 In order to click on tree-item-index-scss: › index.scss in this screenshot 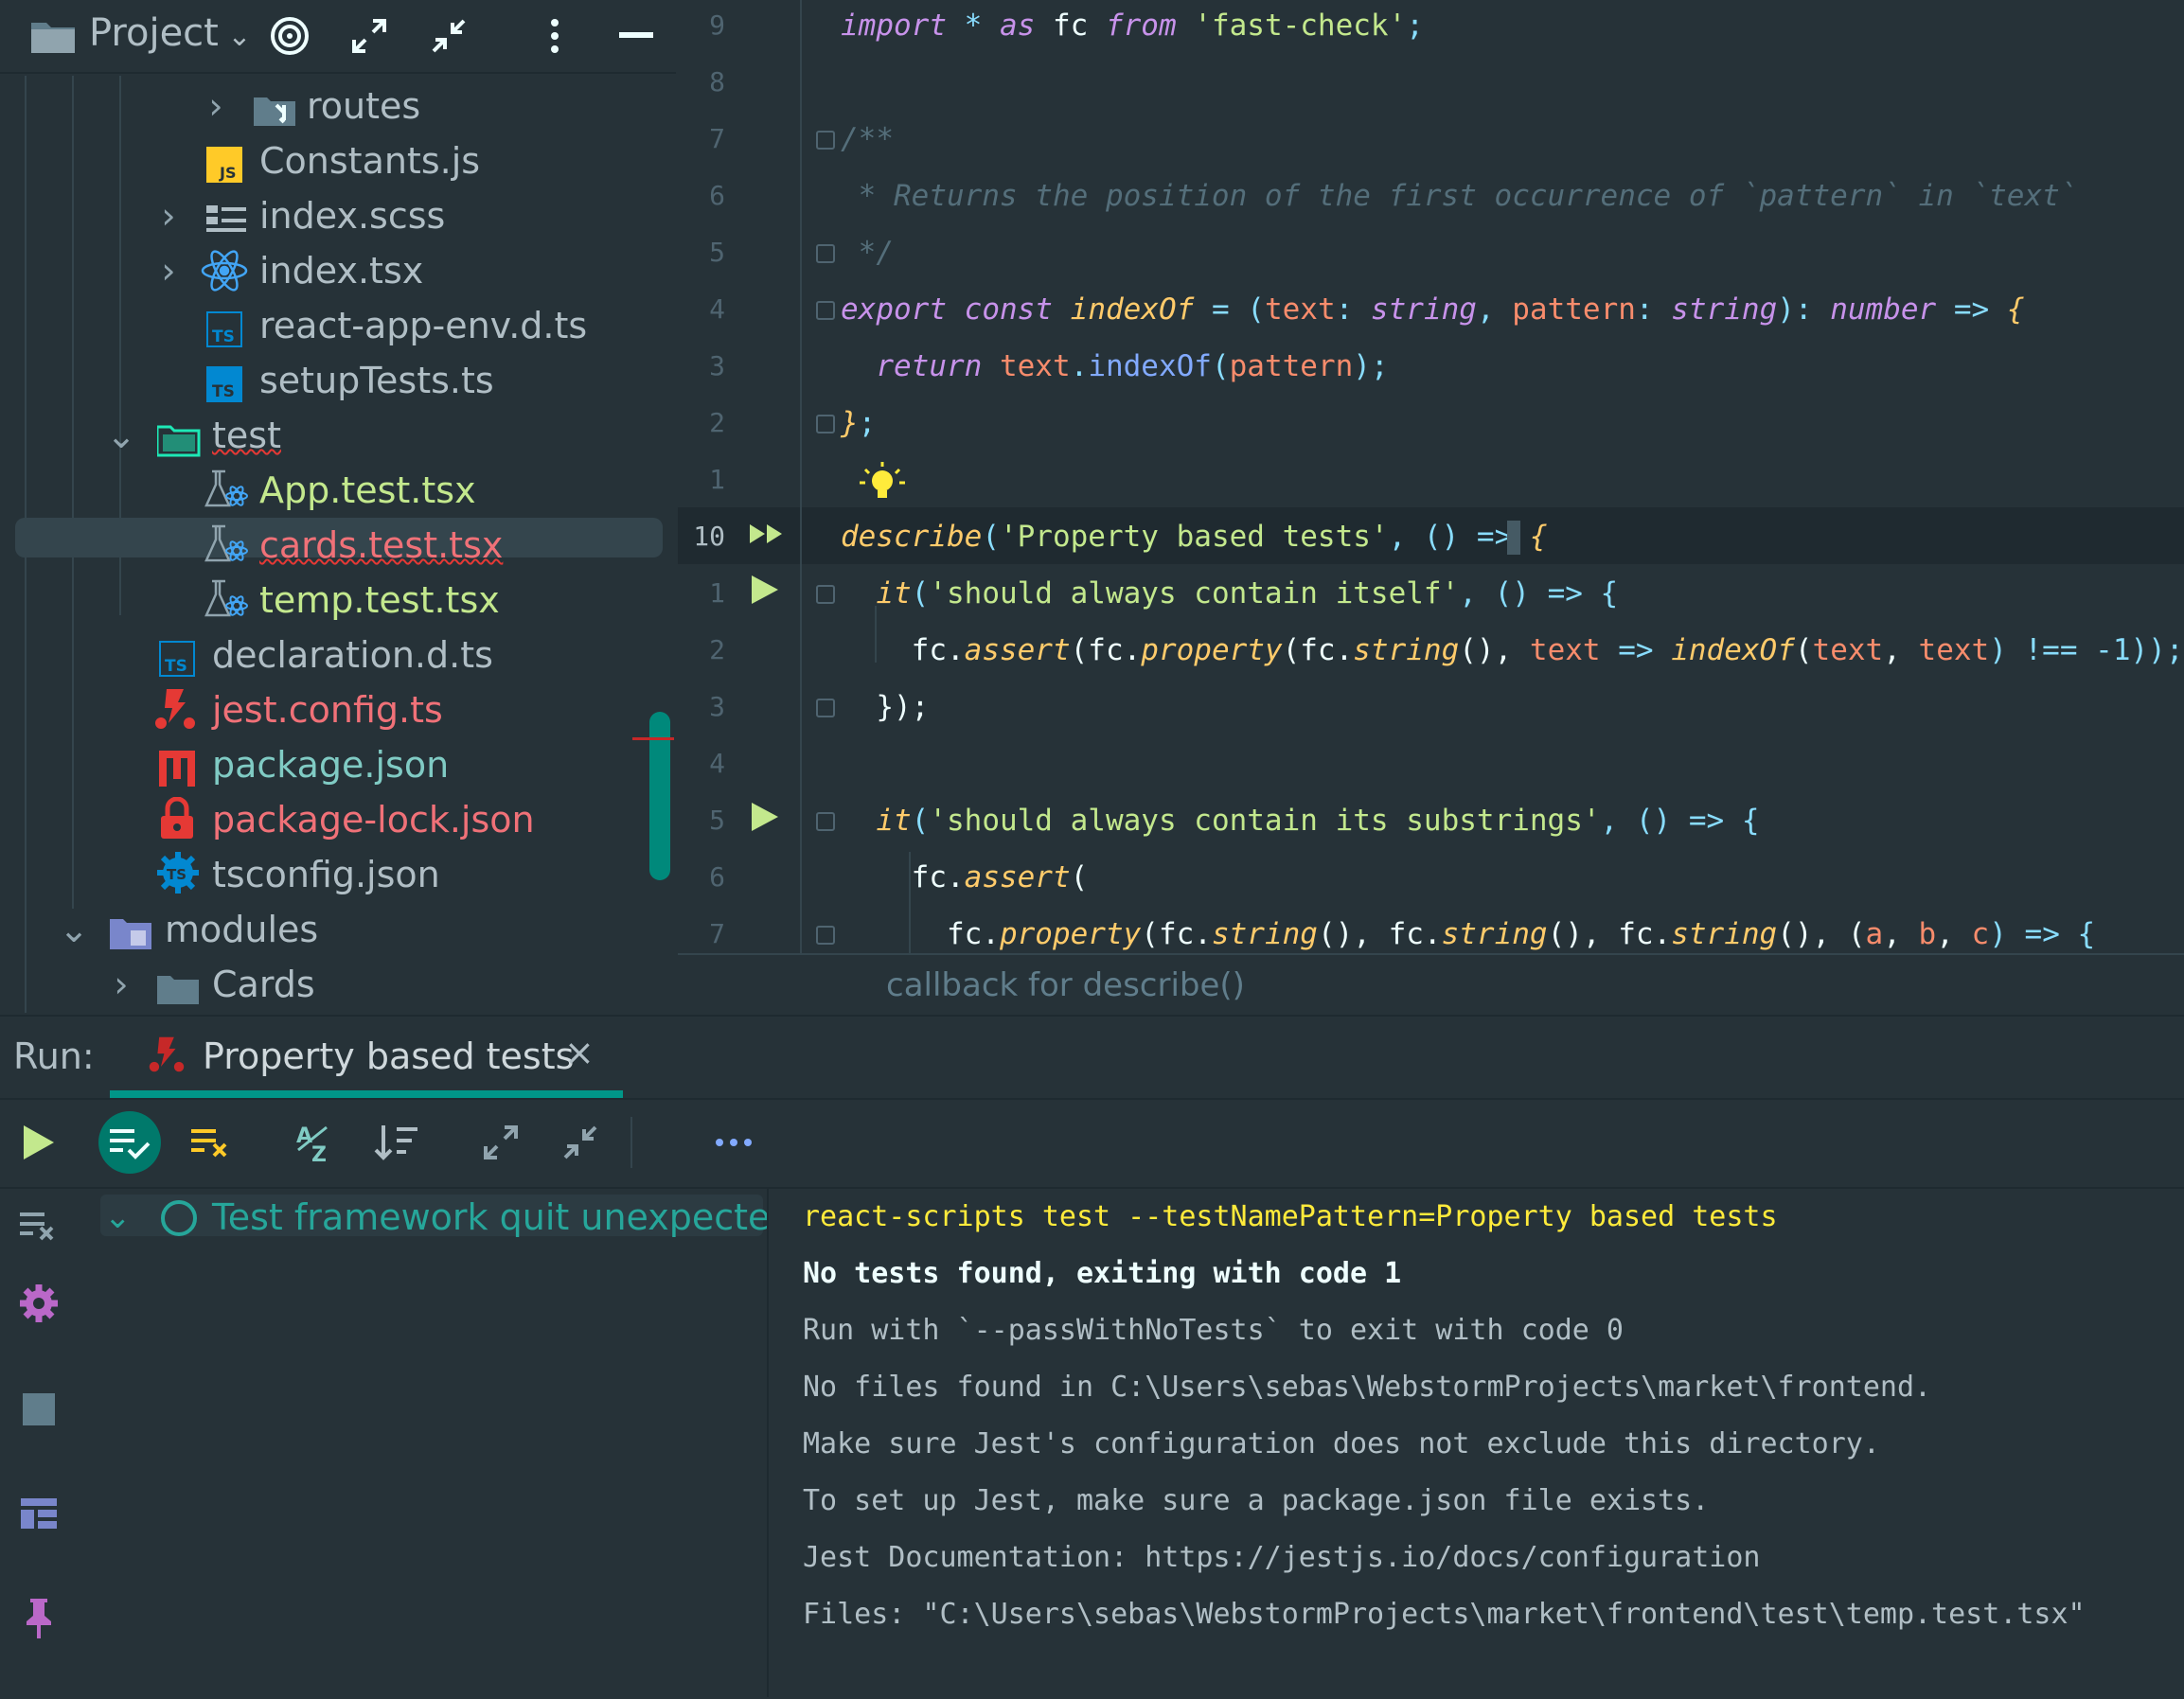, I will do `click(332, 215)`.